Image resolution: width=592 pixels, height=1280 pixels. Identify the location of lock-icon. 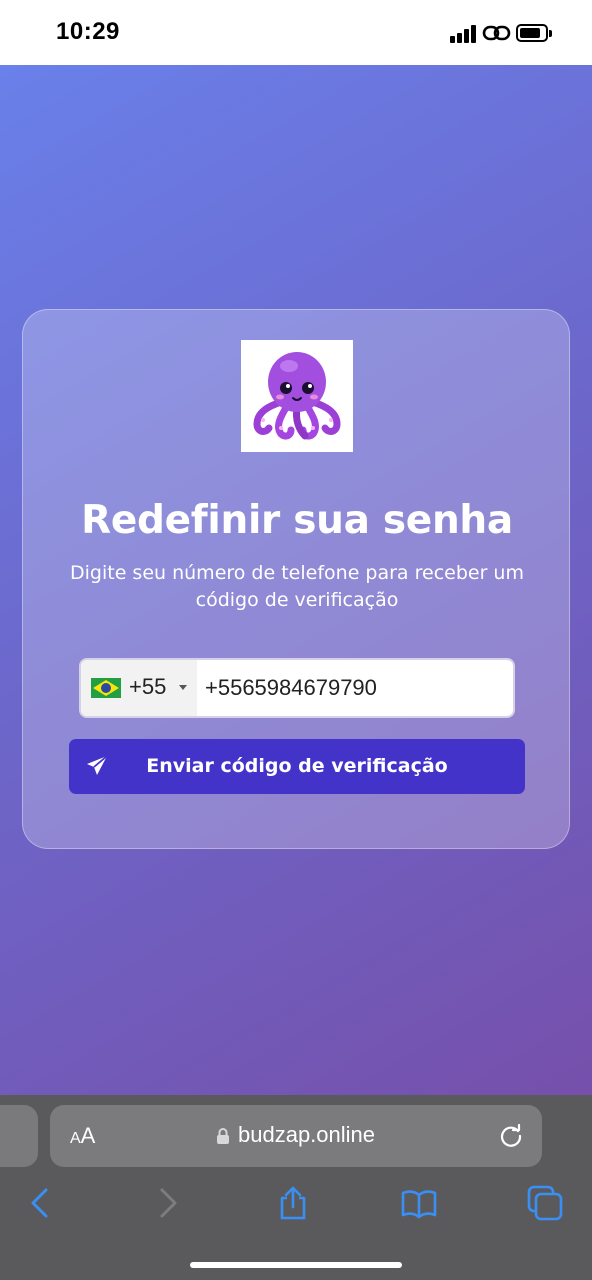
(223, 1136).